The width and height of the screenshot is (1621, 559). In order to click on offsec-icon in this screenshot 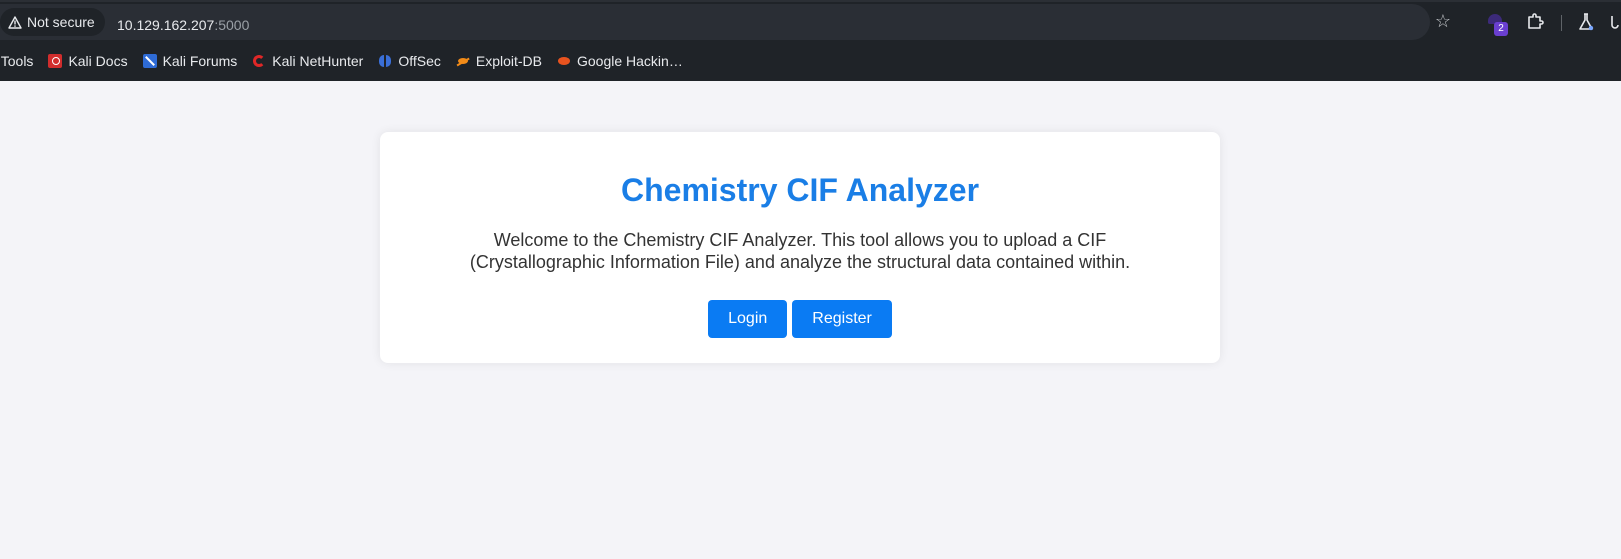, I will do `click(385, 61)`.